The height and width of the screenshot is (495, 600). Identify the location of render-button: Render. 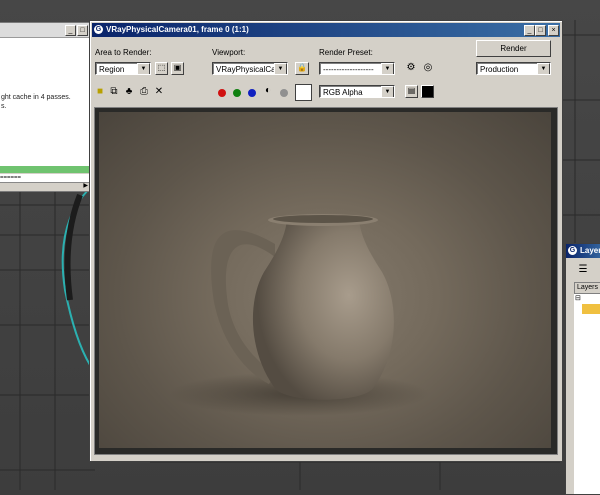
(513, 48).